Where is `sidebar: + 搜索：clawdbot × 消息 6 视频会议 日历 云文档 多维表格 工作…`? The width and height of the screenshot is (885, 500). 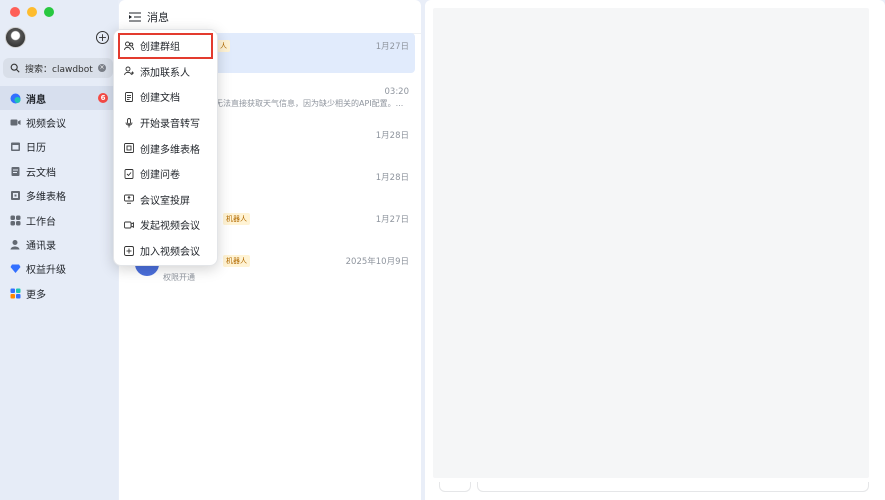
sidebar: + 搜索：clawdbot × 消息 6 视频会议 日历 云文档 多维表格 工作… is located at coordinates (59, 250).